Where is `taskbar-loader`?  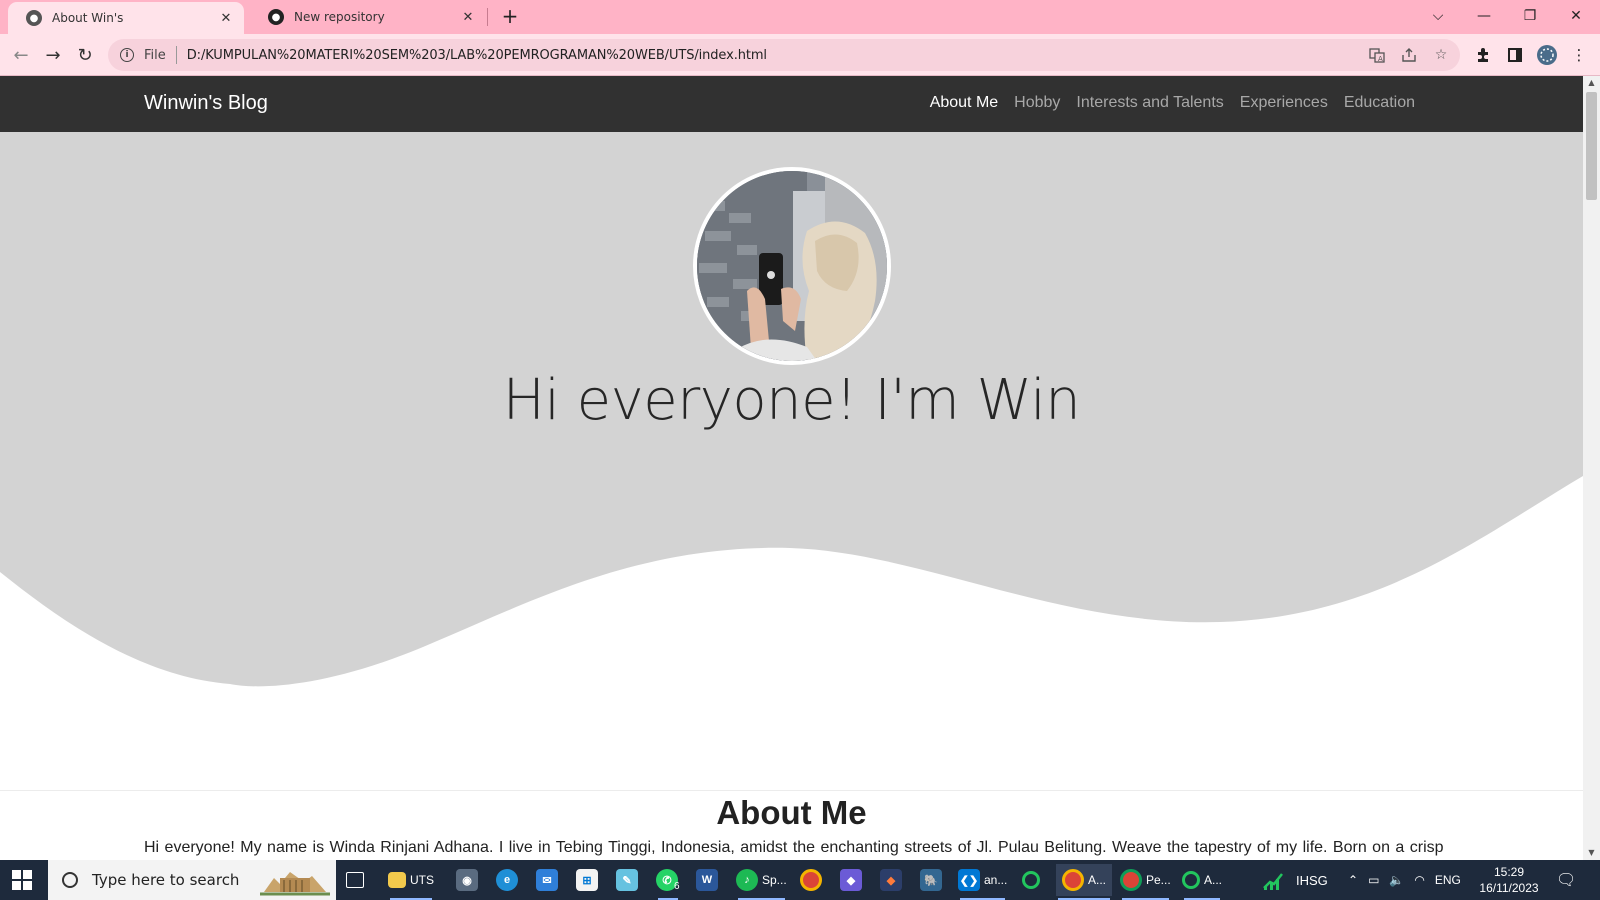
taskbar-loader is located at coordinates (1031, 880).